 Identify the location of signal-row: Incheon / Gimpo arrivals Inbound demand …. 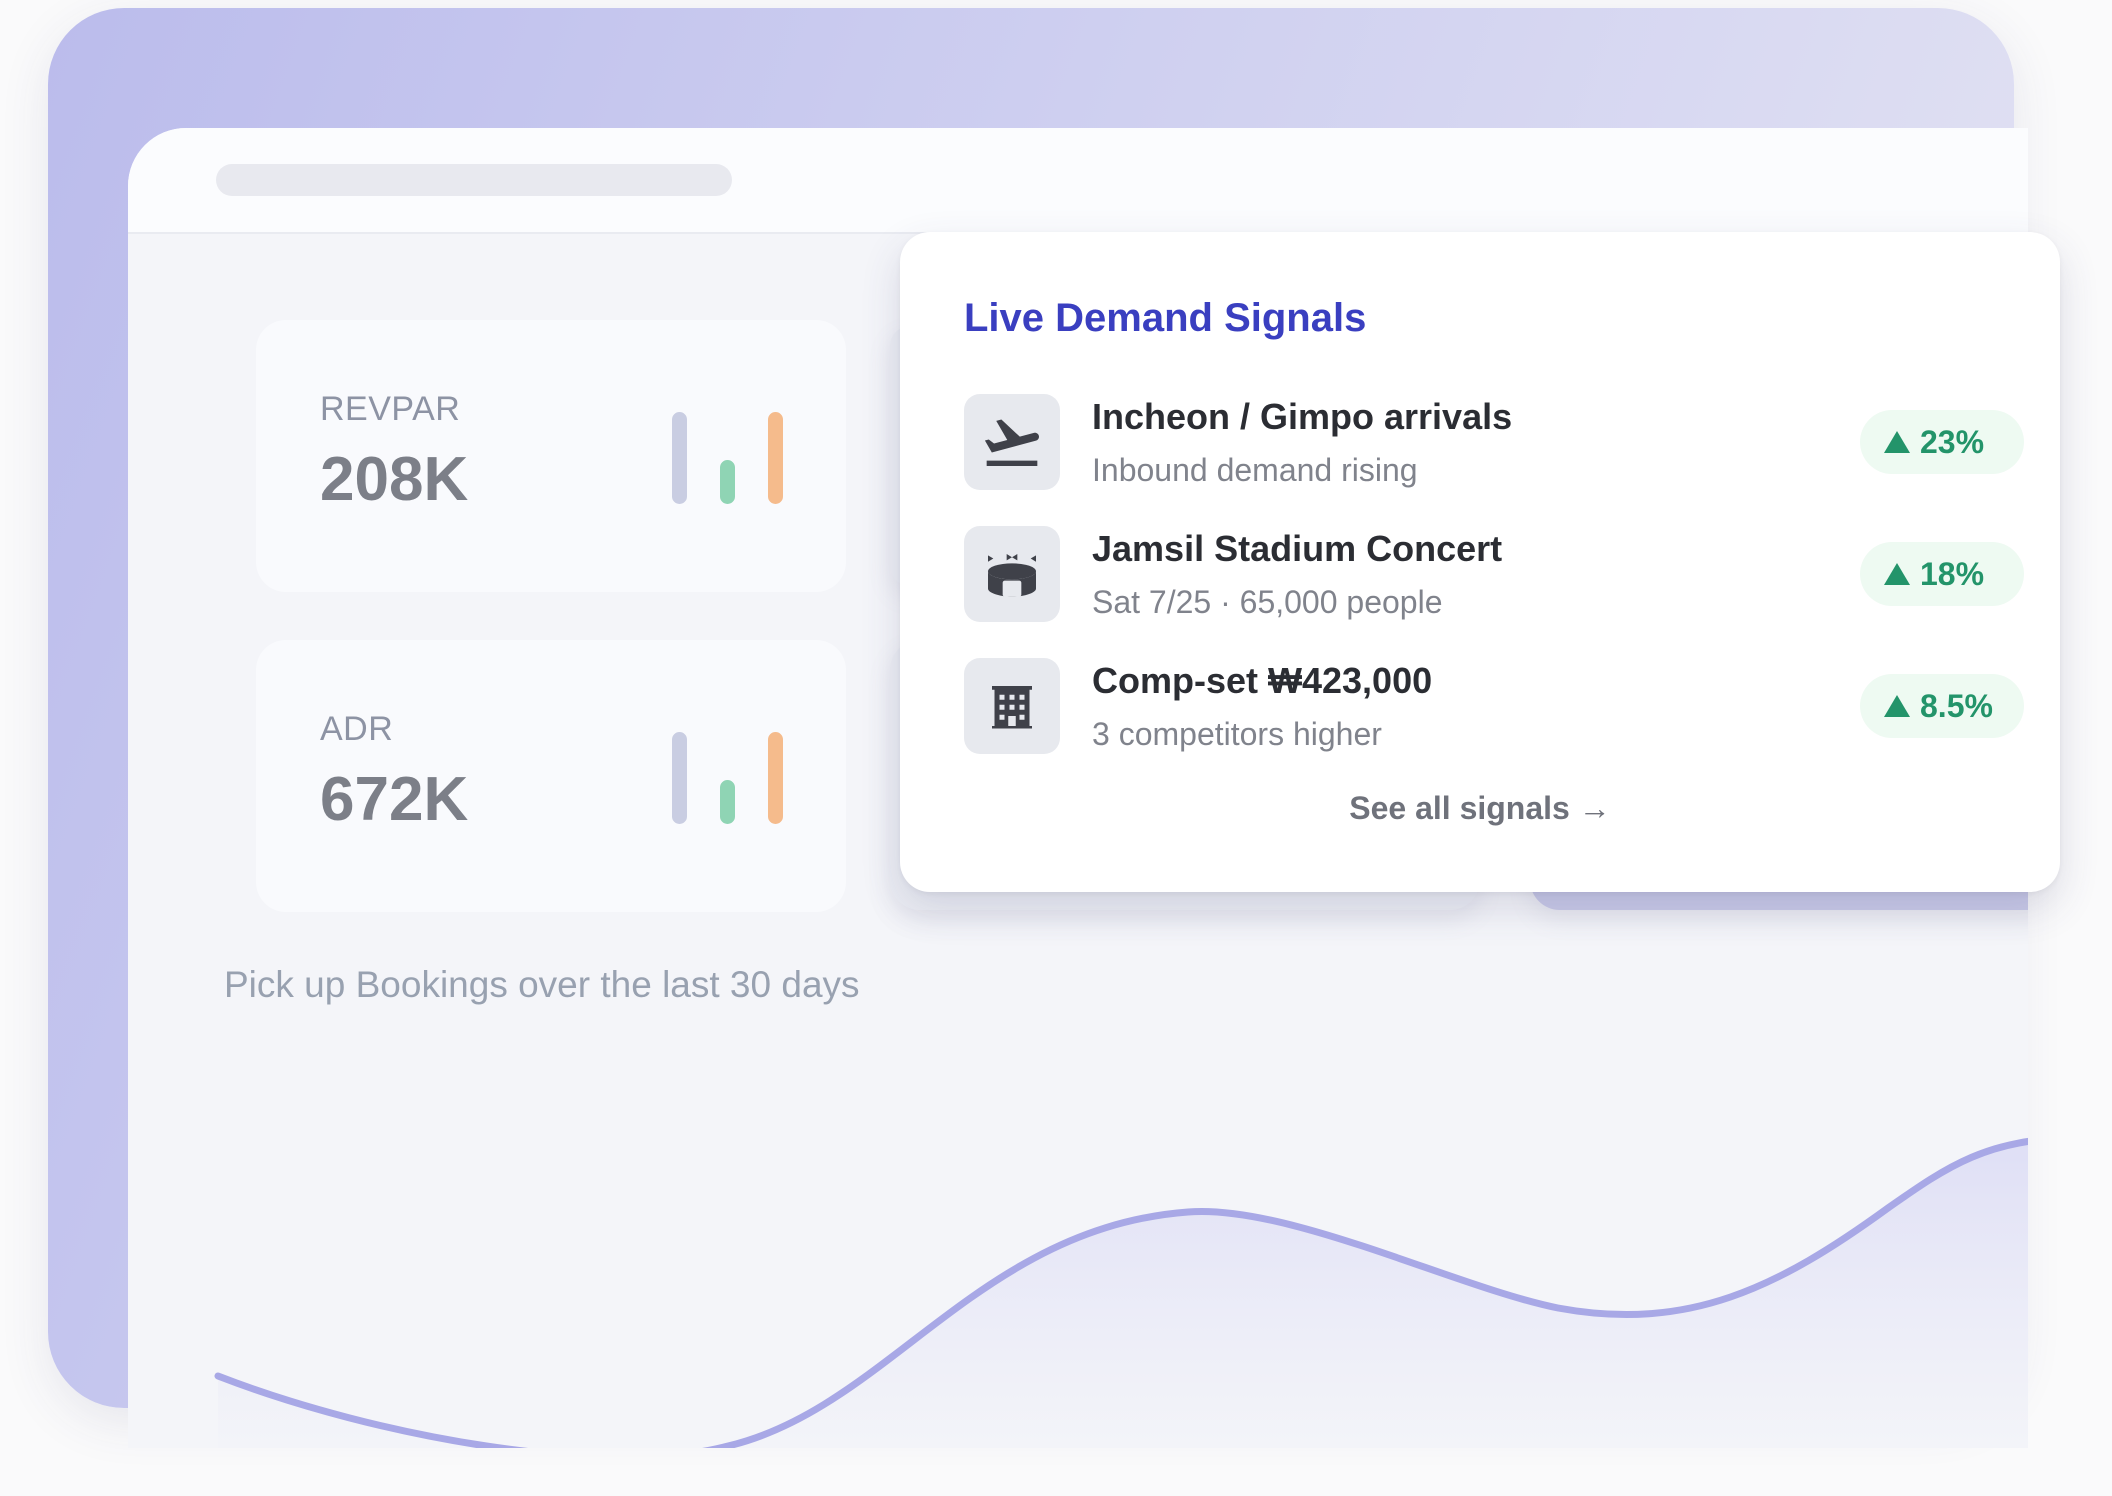
(1494, 444).